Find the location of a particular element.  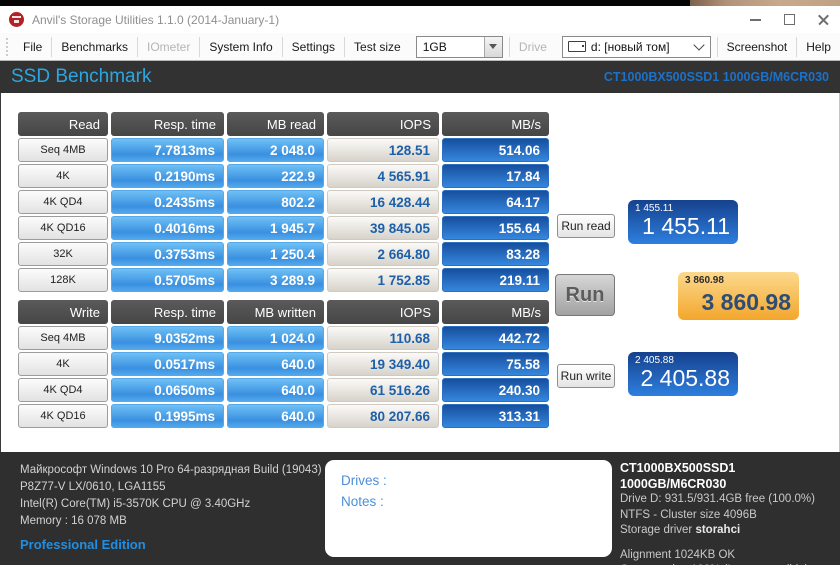

menu-screenshot: Screenshot is located at coordinates (757, 47).